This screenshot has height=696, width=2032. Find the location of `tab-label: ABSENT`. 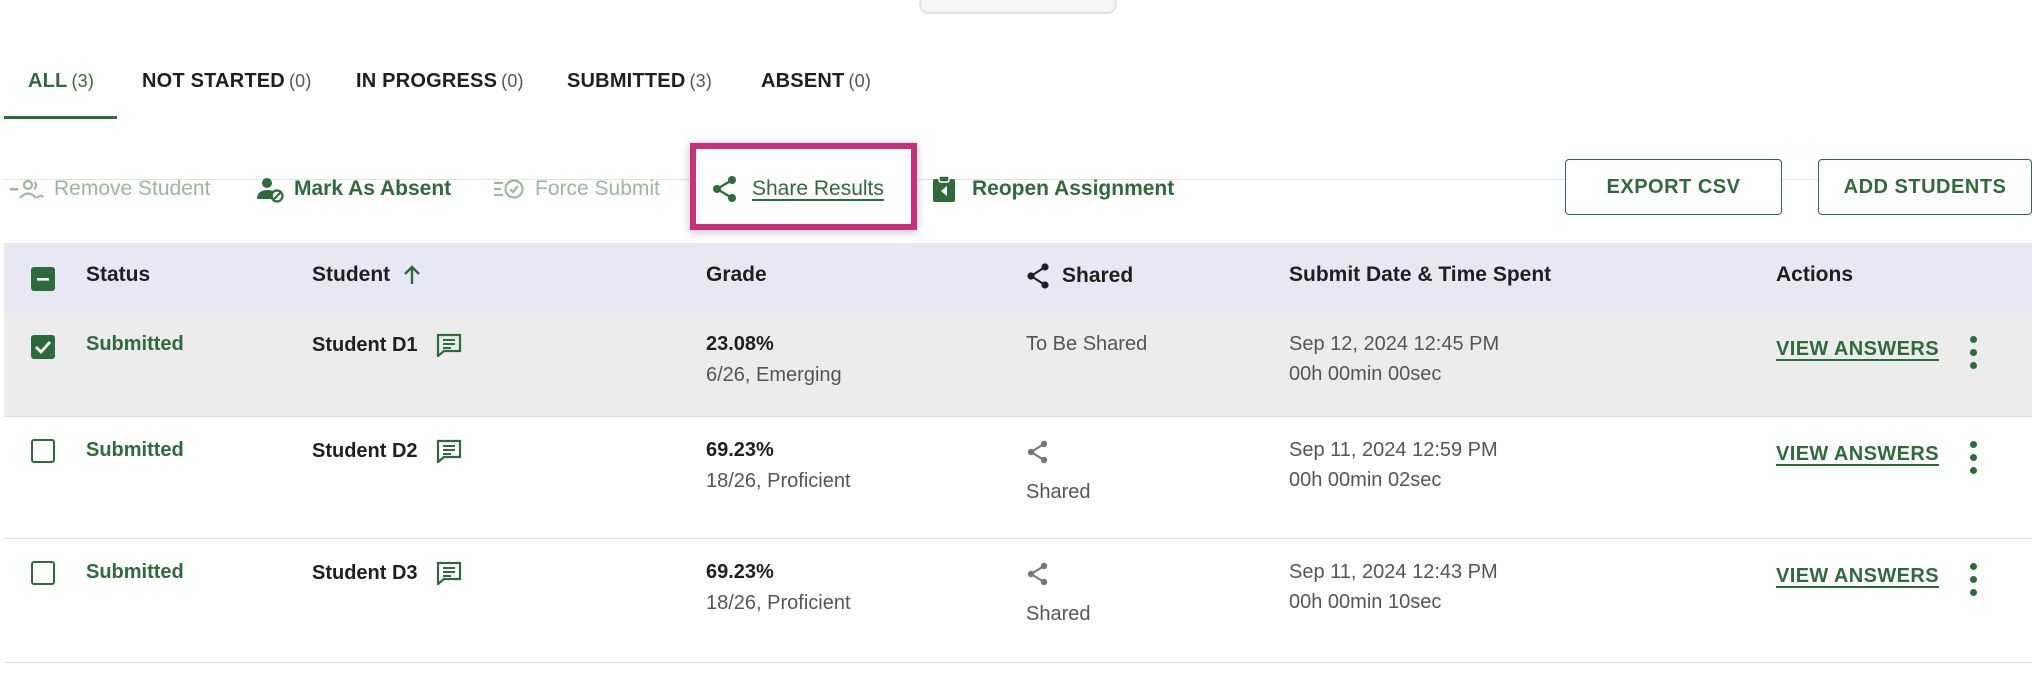

tab-label: ABSENT is located at coordinates (803, 81).